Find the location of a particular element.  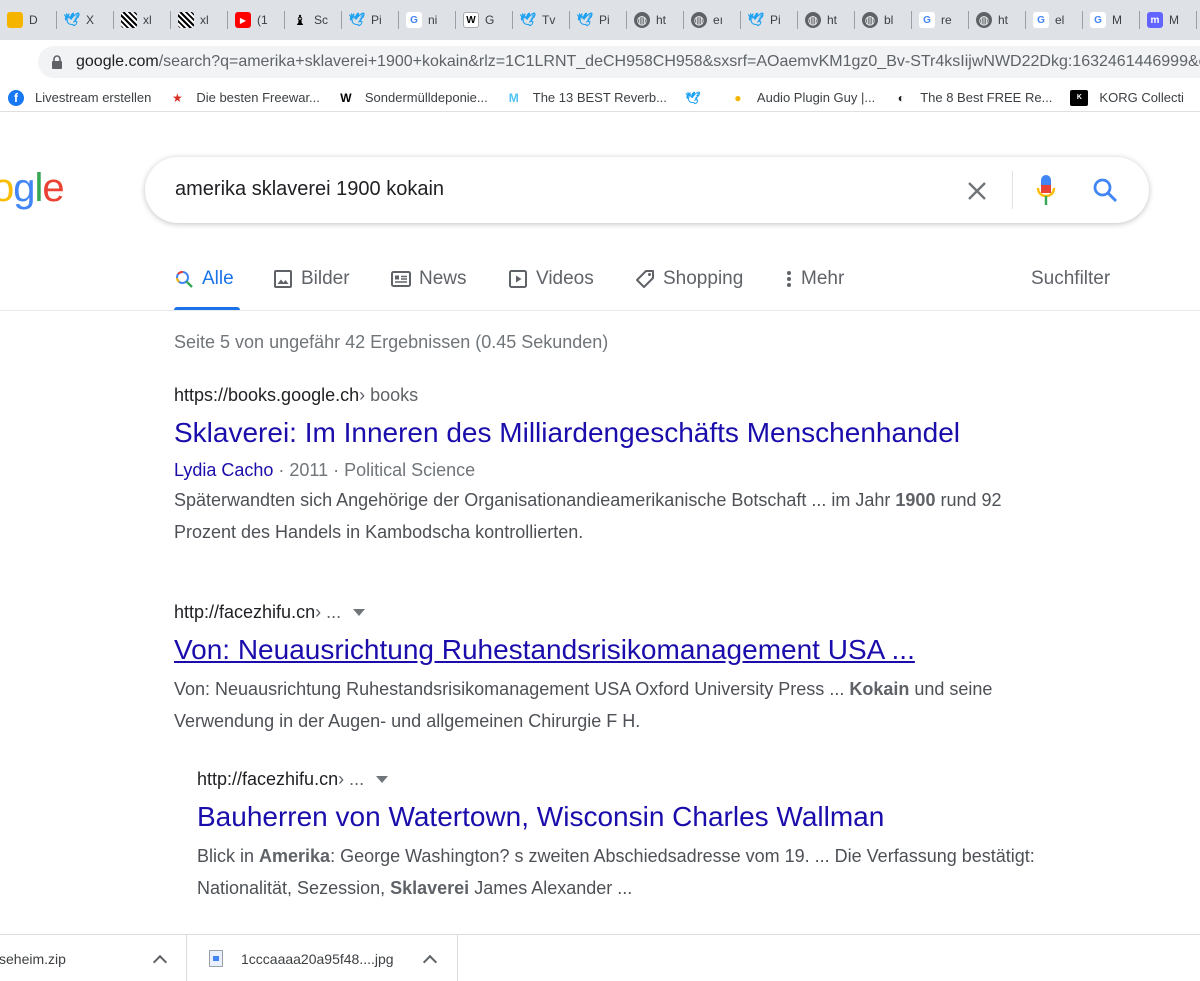

browser-tab: 🕊 X is located at coordinates (85, 20).